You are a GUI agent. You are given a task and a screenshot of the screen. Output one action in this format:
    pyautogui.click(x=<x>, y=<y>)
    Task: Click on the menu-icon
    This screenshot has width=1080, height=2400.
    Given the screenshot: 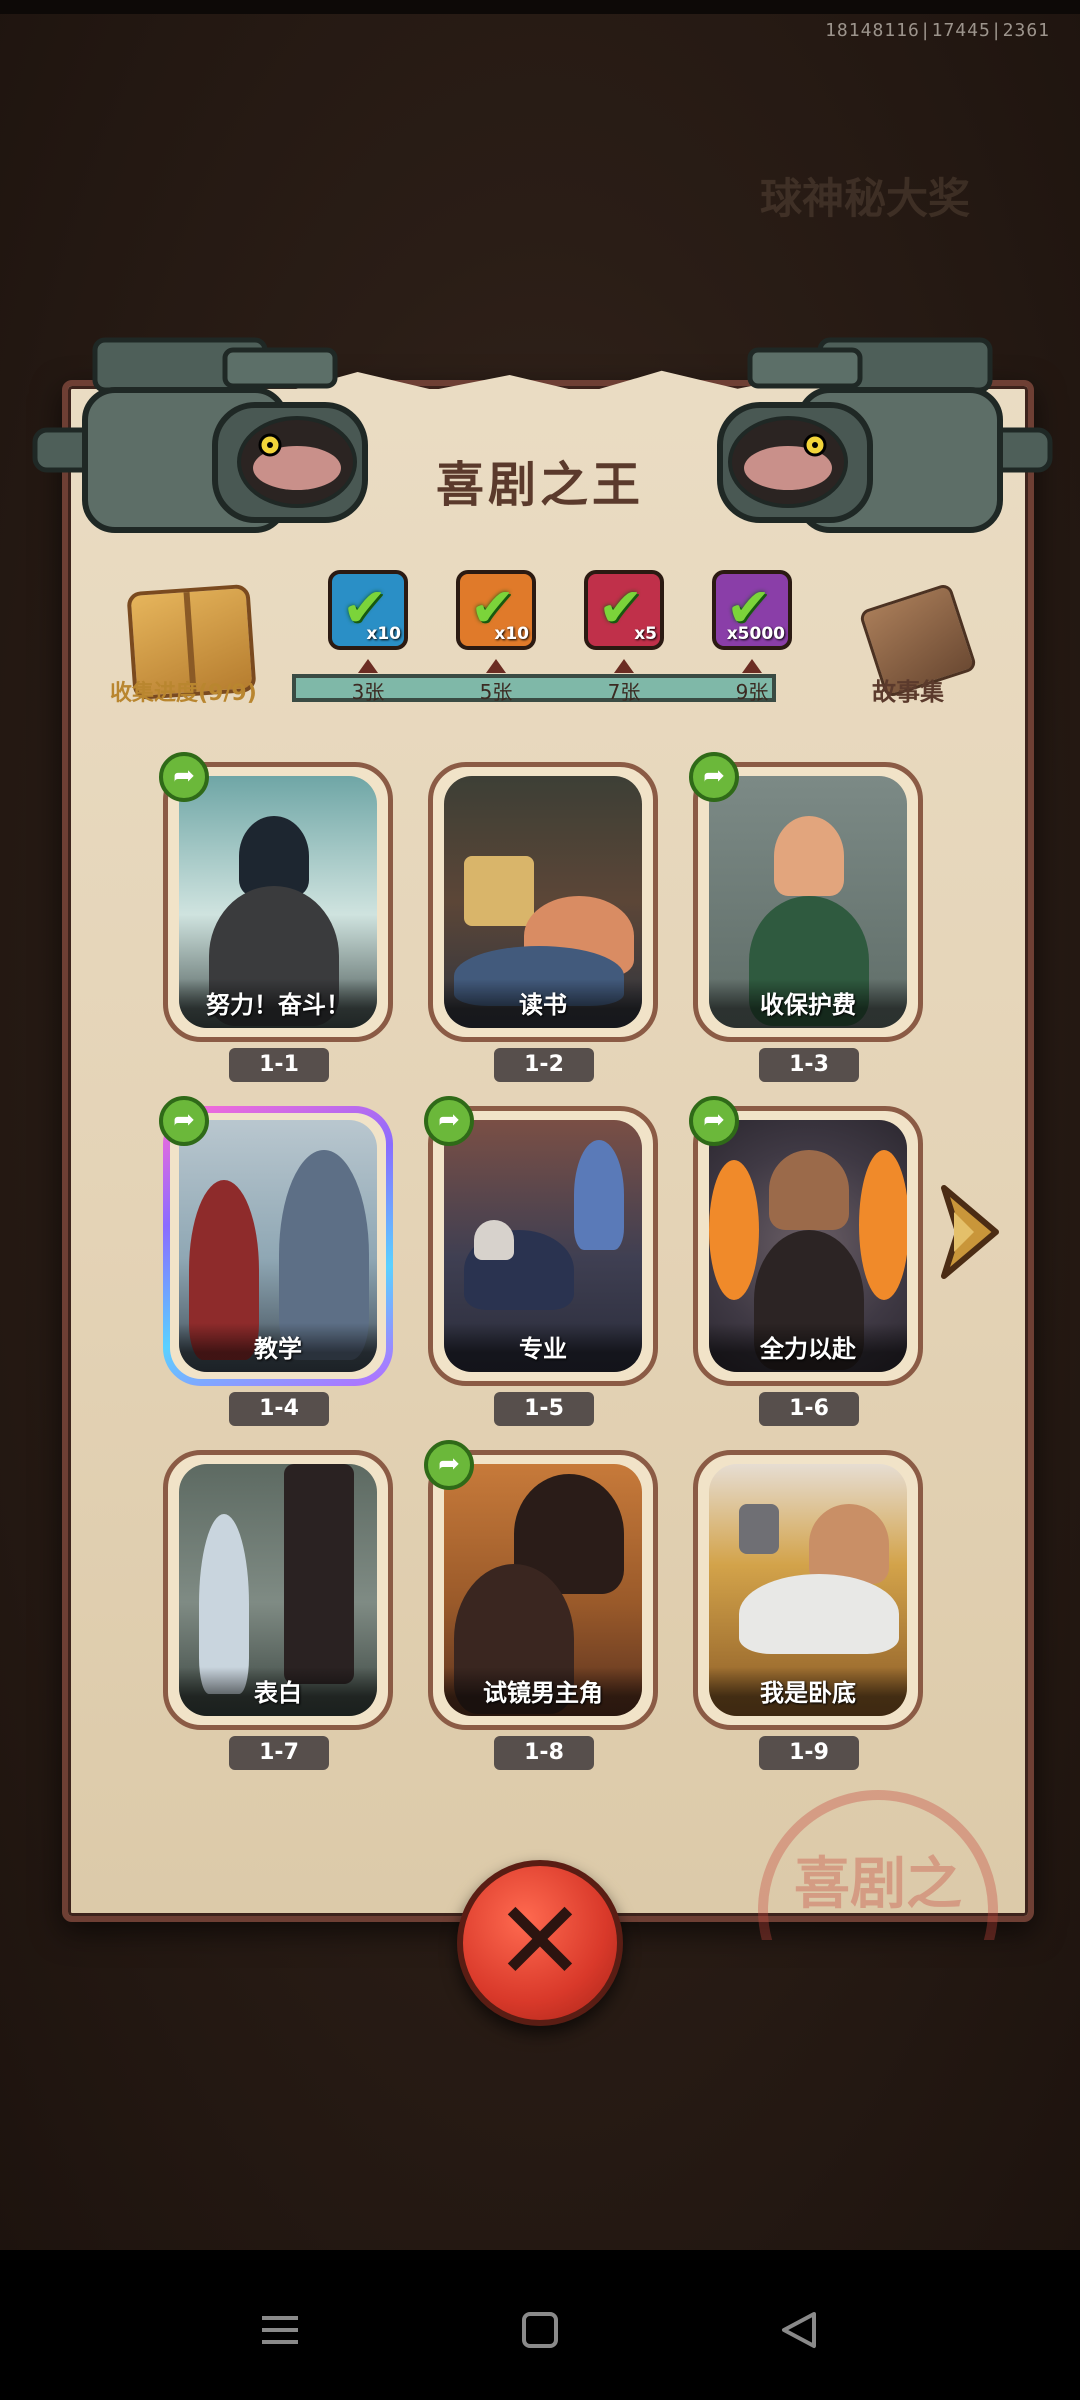 What is the action you would take?
    pyautogui.click(x=280, y=2330)
    